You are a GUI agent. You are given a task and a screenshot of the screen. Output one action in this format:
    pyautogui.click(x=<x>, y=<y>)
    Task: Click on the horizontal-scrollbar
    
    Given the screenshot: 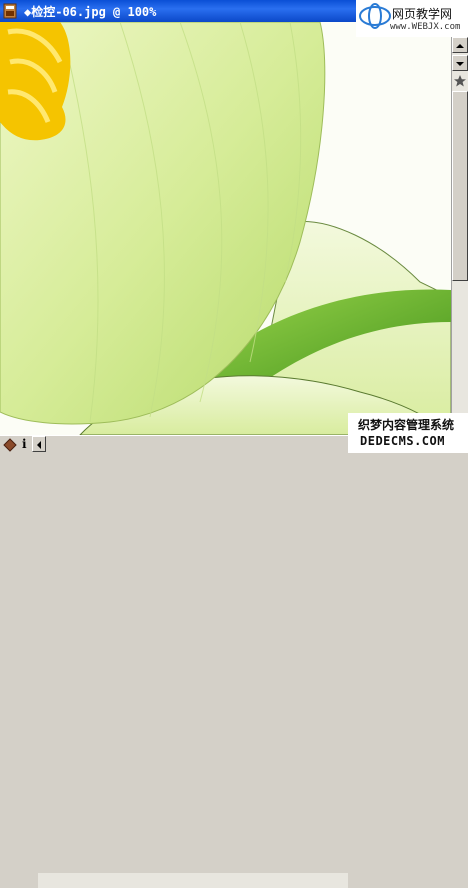 What is the action you would take?
    pyautogui.click(x=193, y=880)
    